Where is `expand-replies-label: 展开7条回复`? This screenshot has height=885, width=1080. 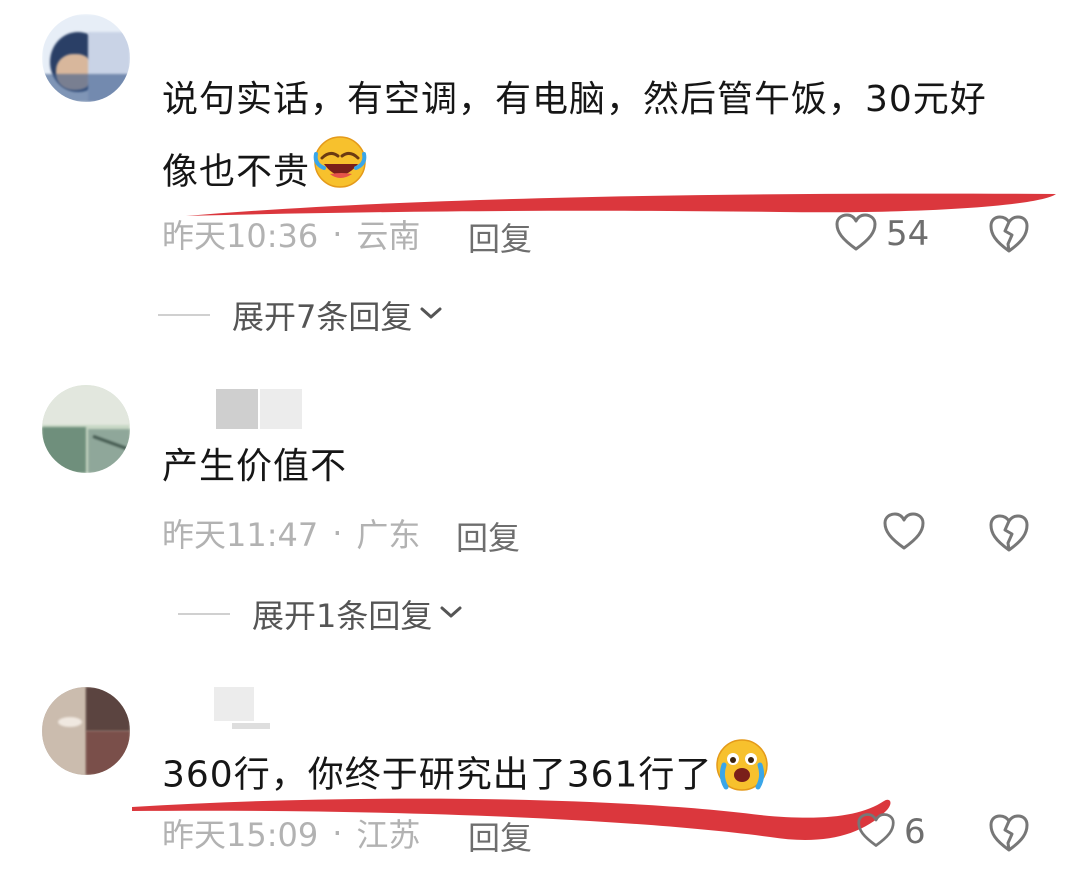
expand-replies-label: 展开7条回复 is located at coordinates (322, 317).